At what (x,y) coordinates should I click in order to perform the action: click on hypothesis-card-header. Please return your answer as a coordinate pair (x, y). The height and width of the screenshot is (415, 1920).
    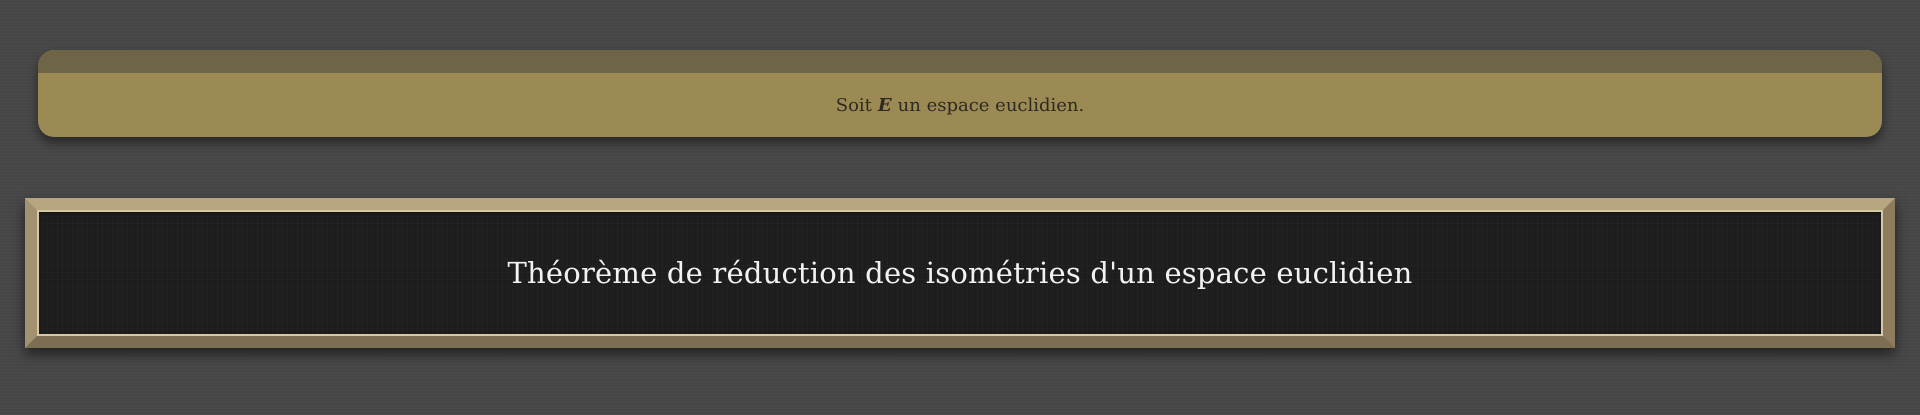
    Looking at the image, I should click on (960, 61).